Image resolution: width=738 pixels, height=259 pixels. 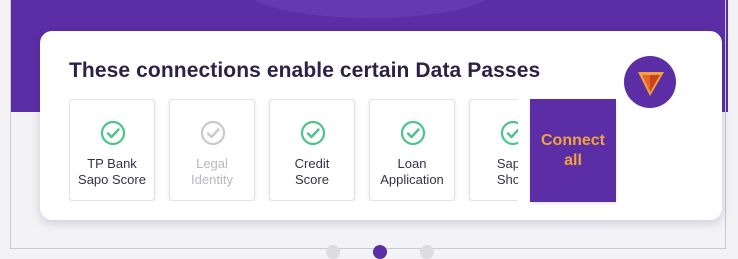 What do you see at coordinates (370, 9) in the screenshot?
I see `header-arc-decoration` at bounding box center [370, 9].